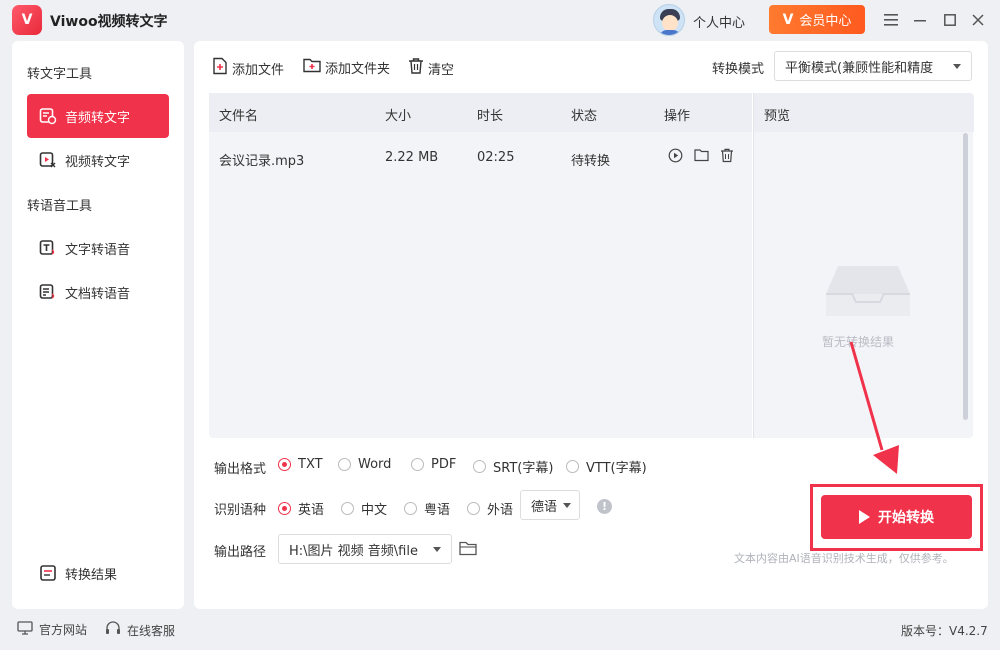 The width and height of the screenshot is (1000, 650). I want to click on vip-center-button: V 会员中心, so click(817, 19).